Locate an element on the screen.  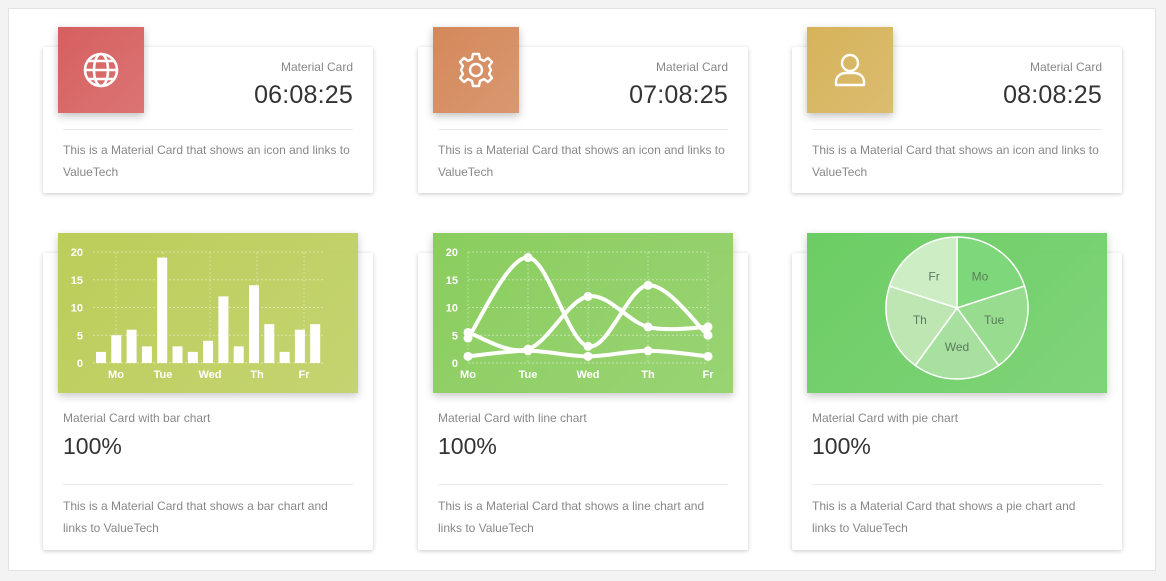
card-time: 06:08:25 is located at coordinates (303, 95).